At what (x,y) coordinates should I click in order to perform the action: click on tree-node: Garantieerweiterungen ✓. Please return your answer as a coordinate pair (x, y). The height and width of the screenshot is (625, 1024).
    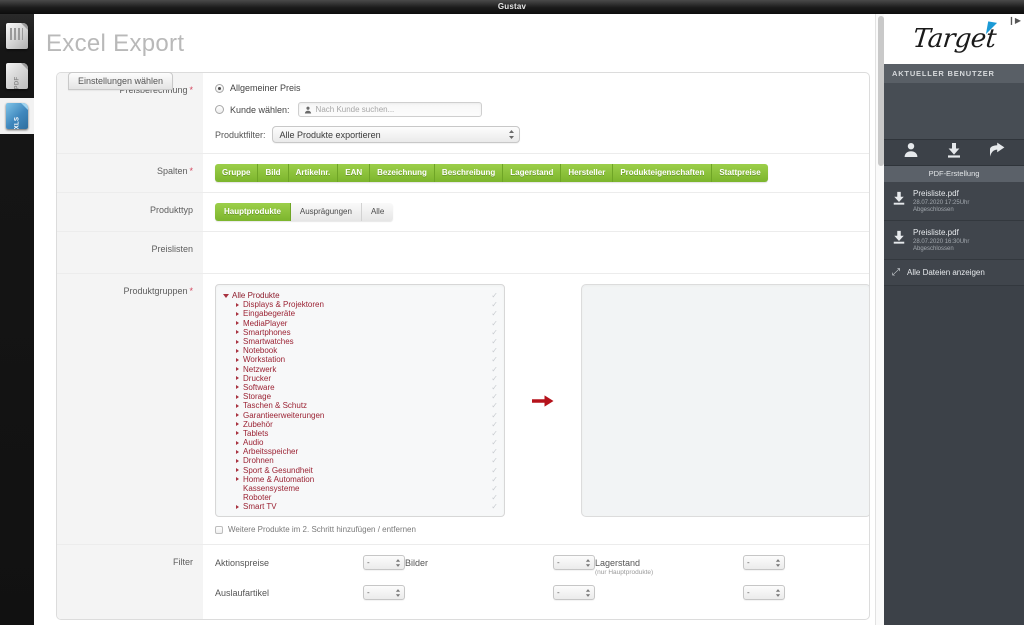
    Looking at the image, I should click on (360, 415).